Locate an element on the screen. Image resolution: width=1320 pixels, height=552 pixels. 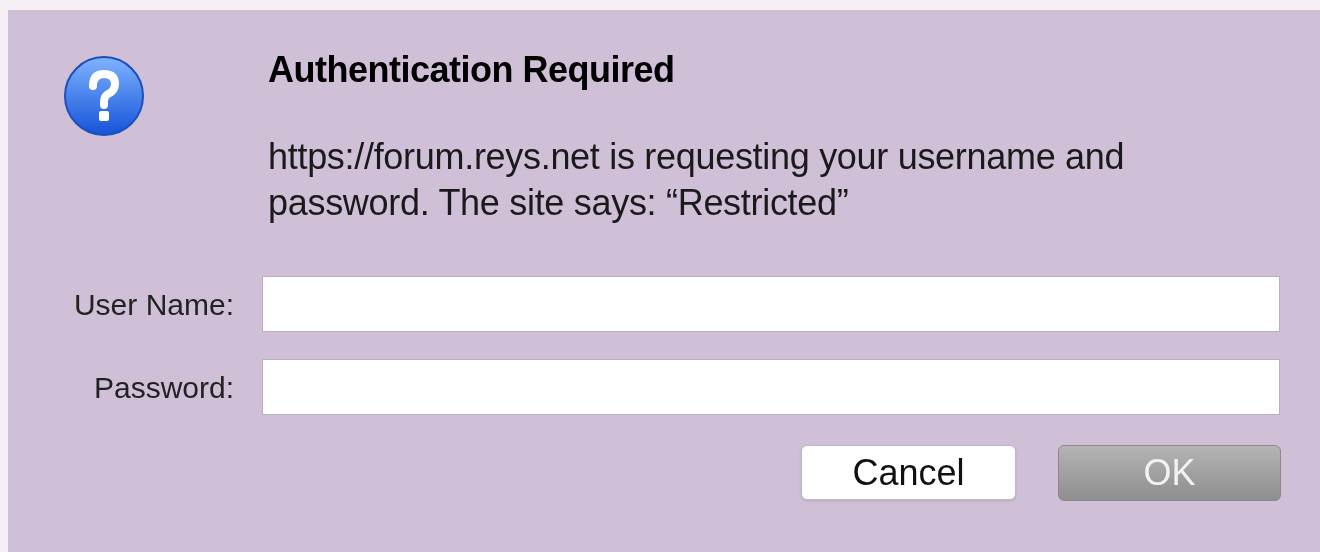
field-label: Password: is located at coordinates (163, 387).